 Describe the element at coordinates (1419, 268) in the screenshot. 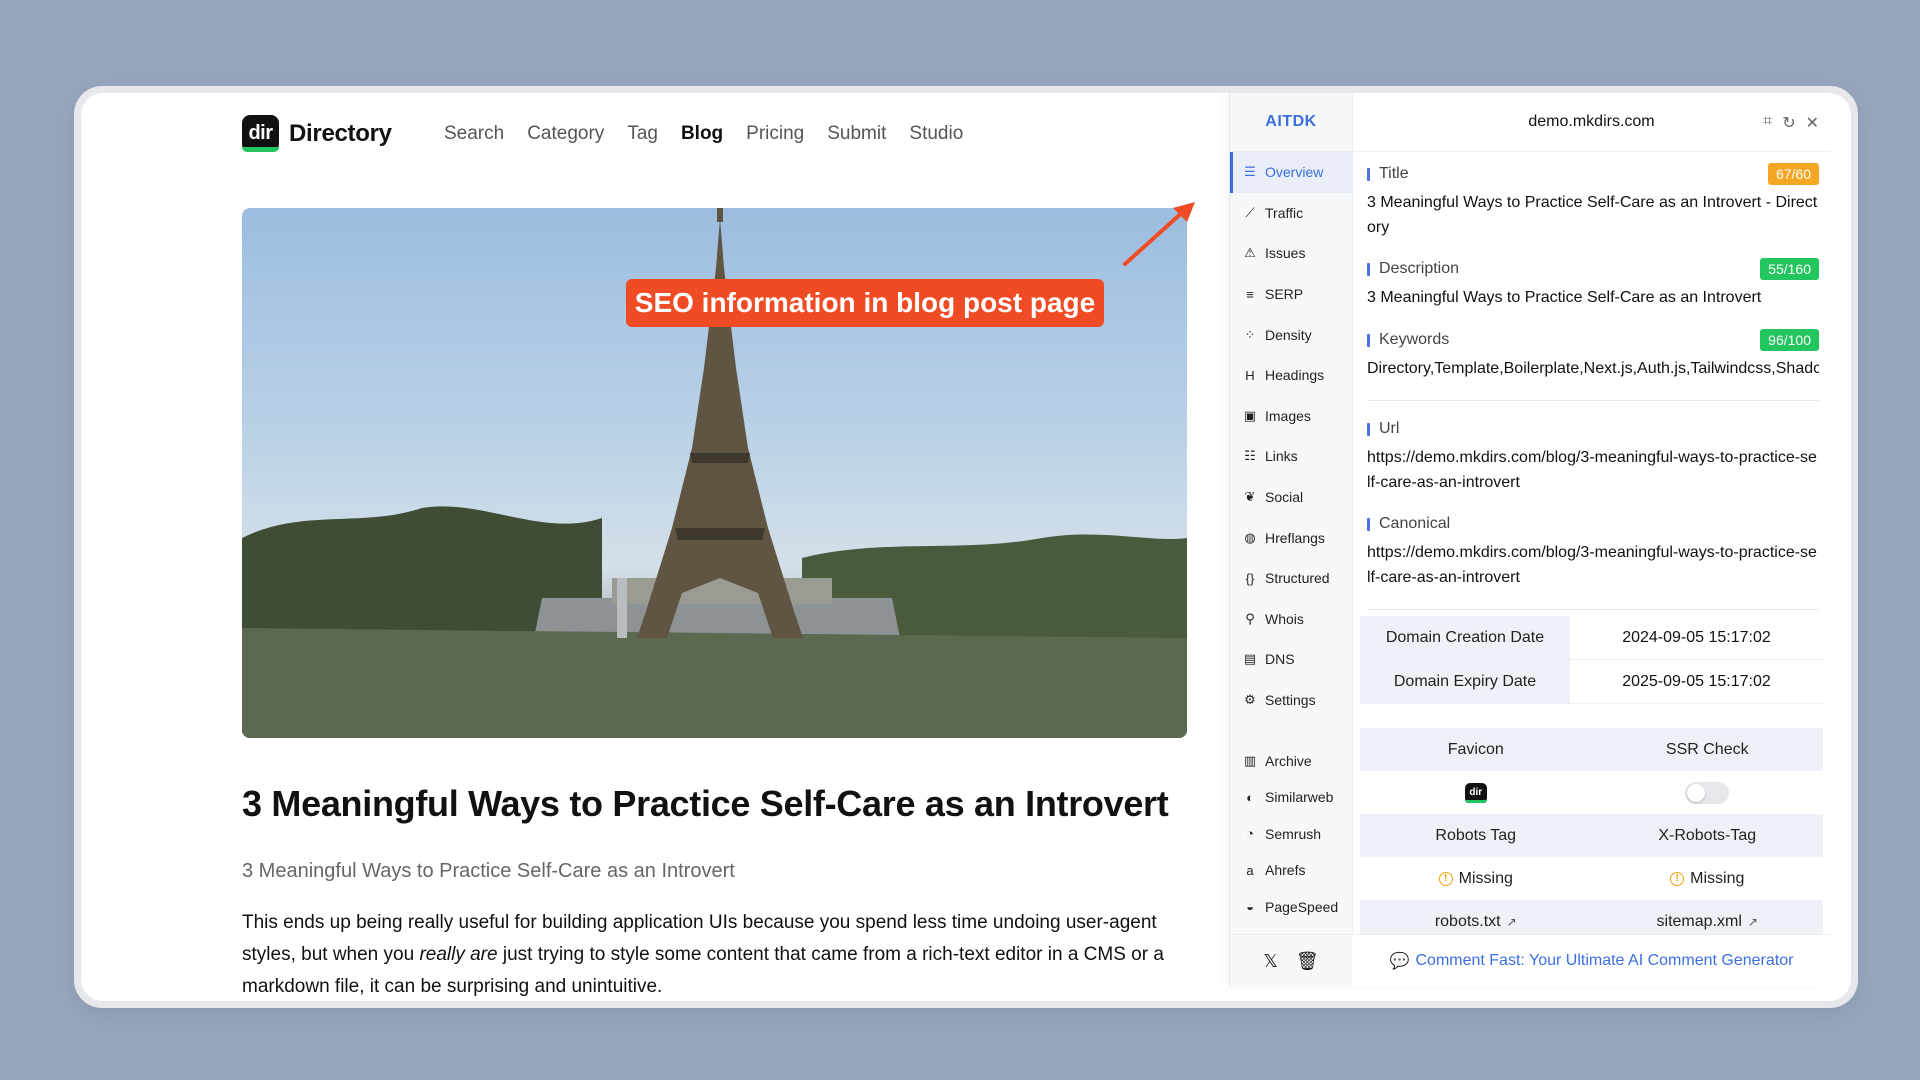

I see `description-label: Description` at that location.